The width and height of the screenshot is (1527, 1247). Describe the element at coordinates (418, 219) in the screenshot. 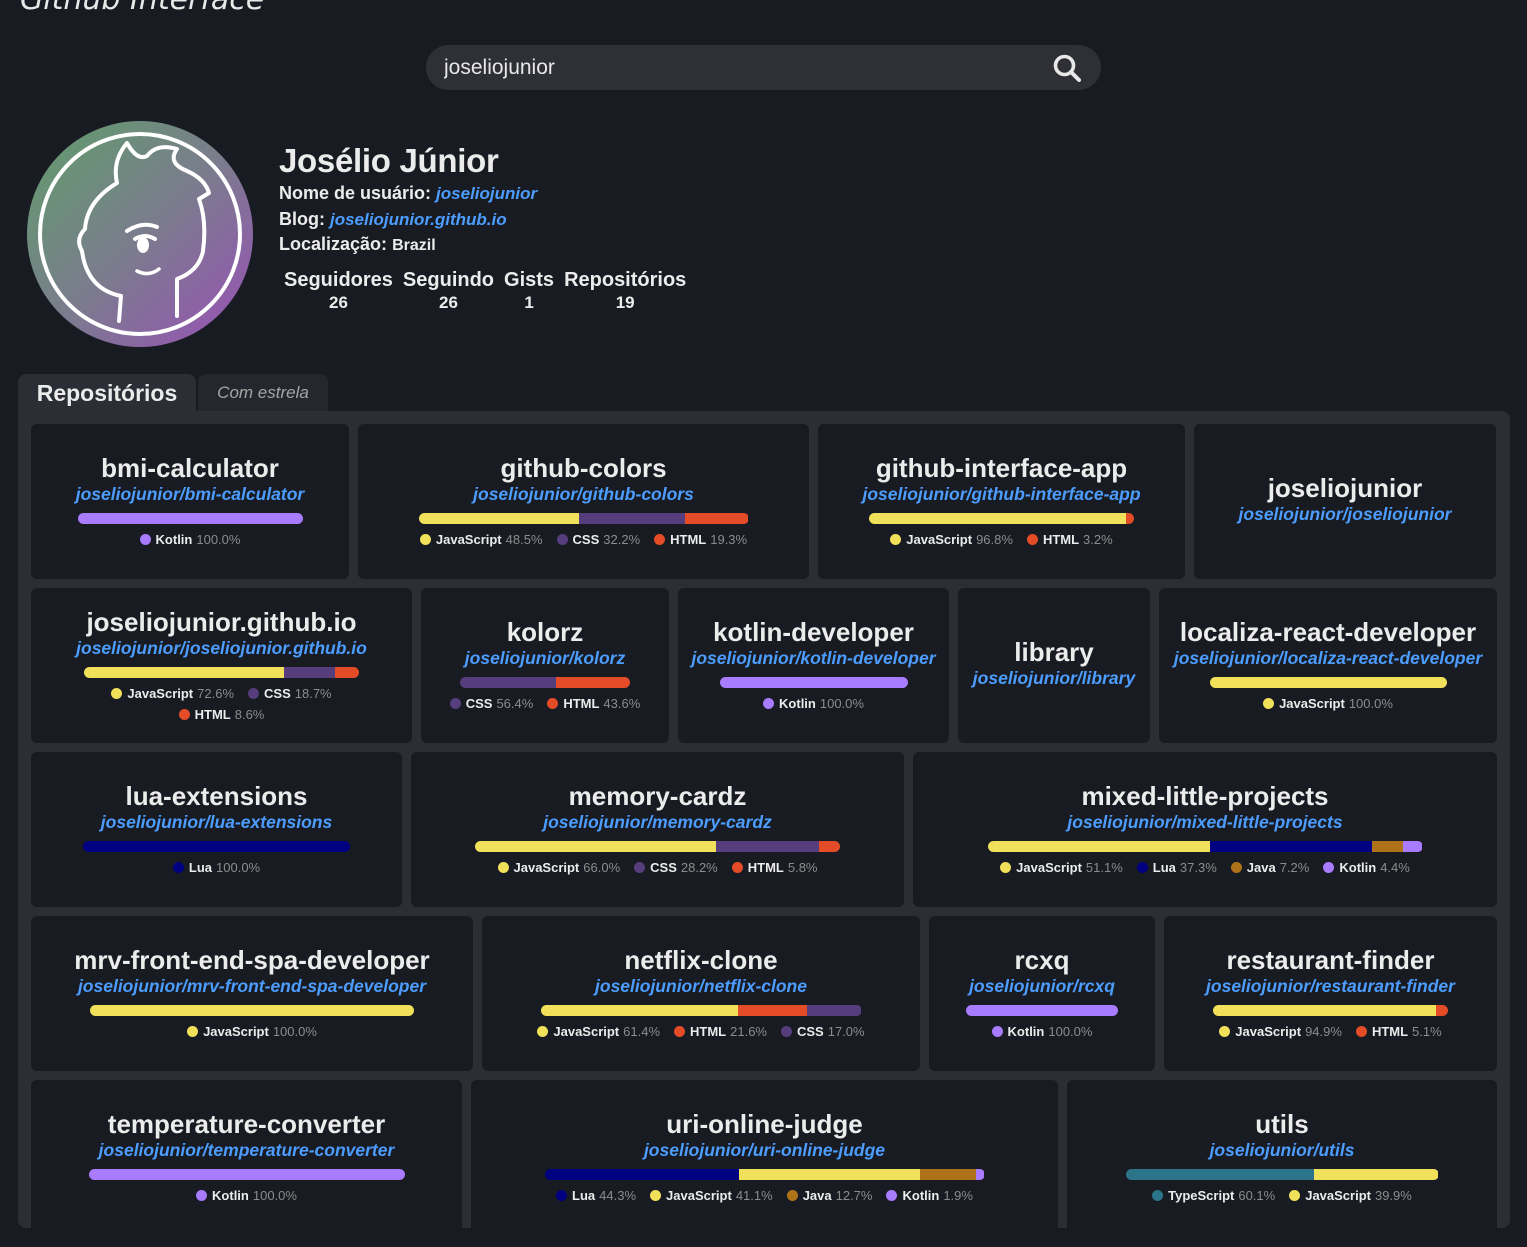

I see `blog-link: joseliojunior.github.io` at that location.